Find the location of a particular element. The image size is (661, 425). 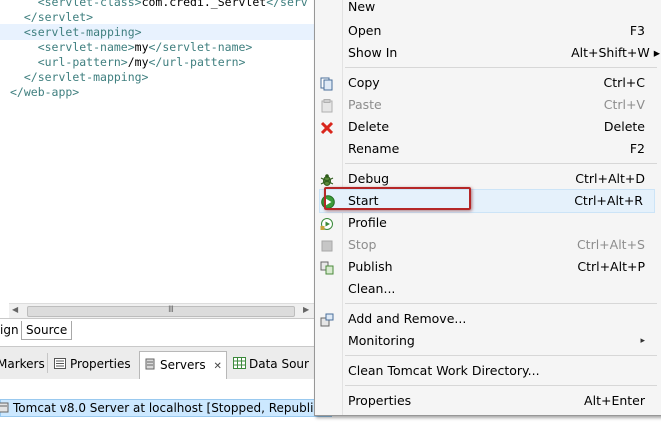

menu-item-properties-shortcut: Alt+Enter is located at coordinates (614, 400).